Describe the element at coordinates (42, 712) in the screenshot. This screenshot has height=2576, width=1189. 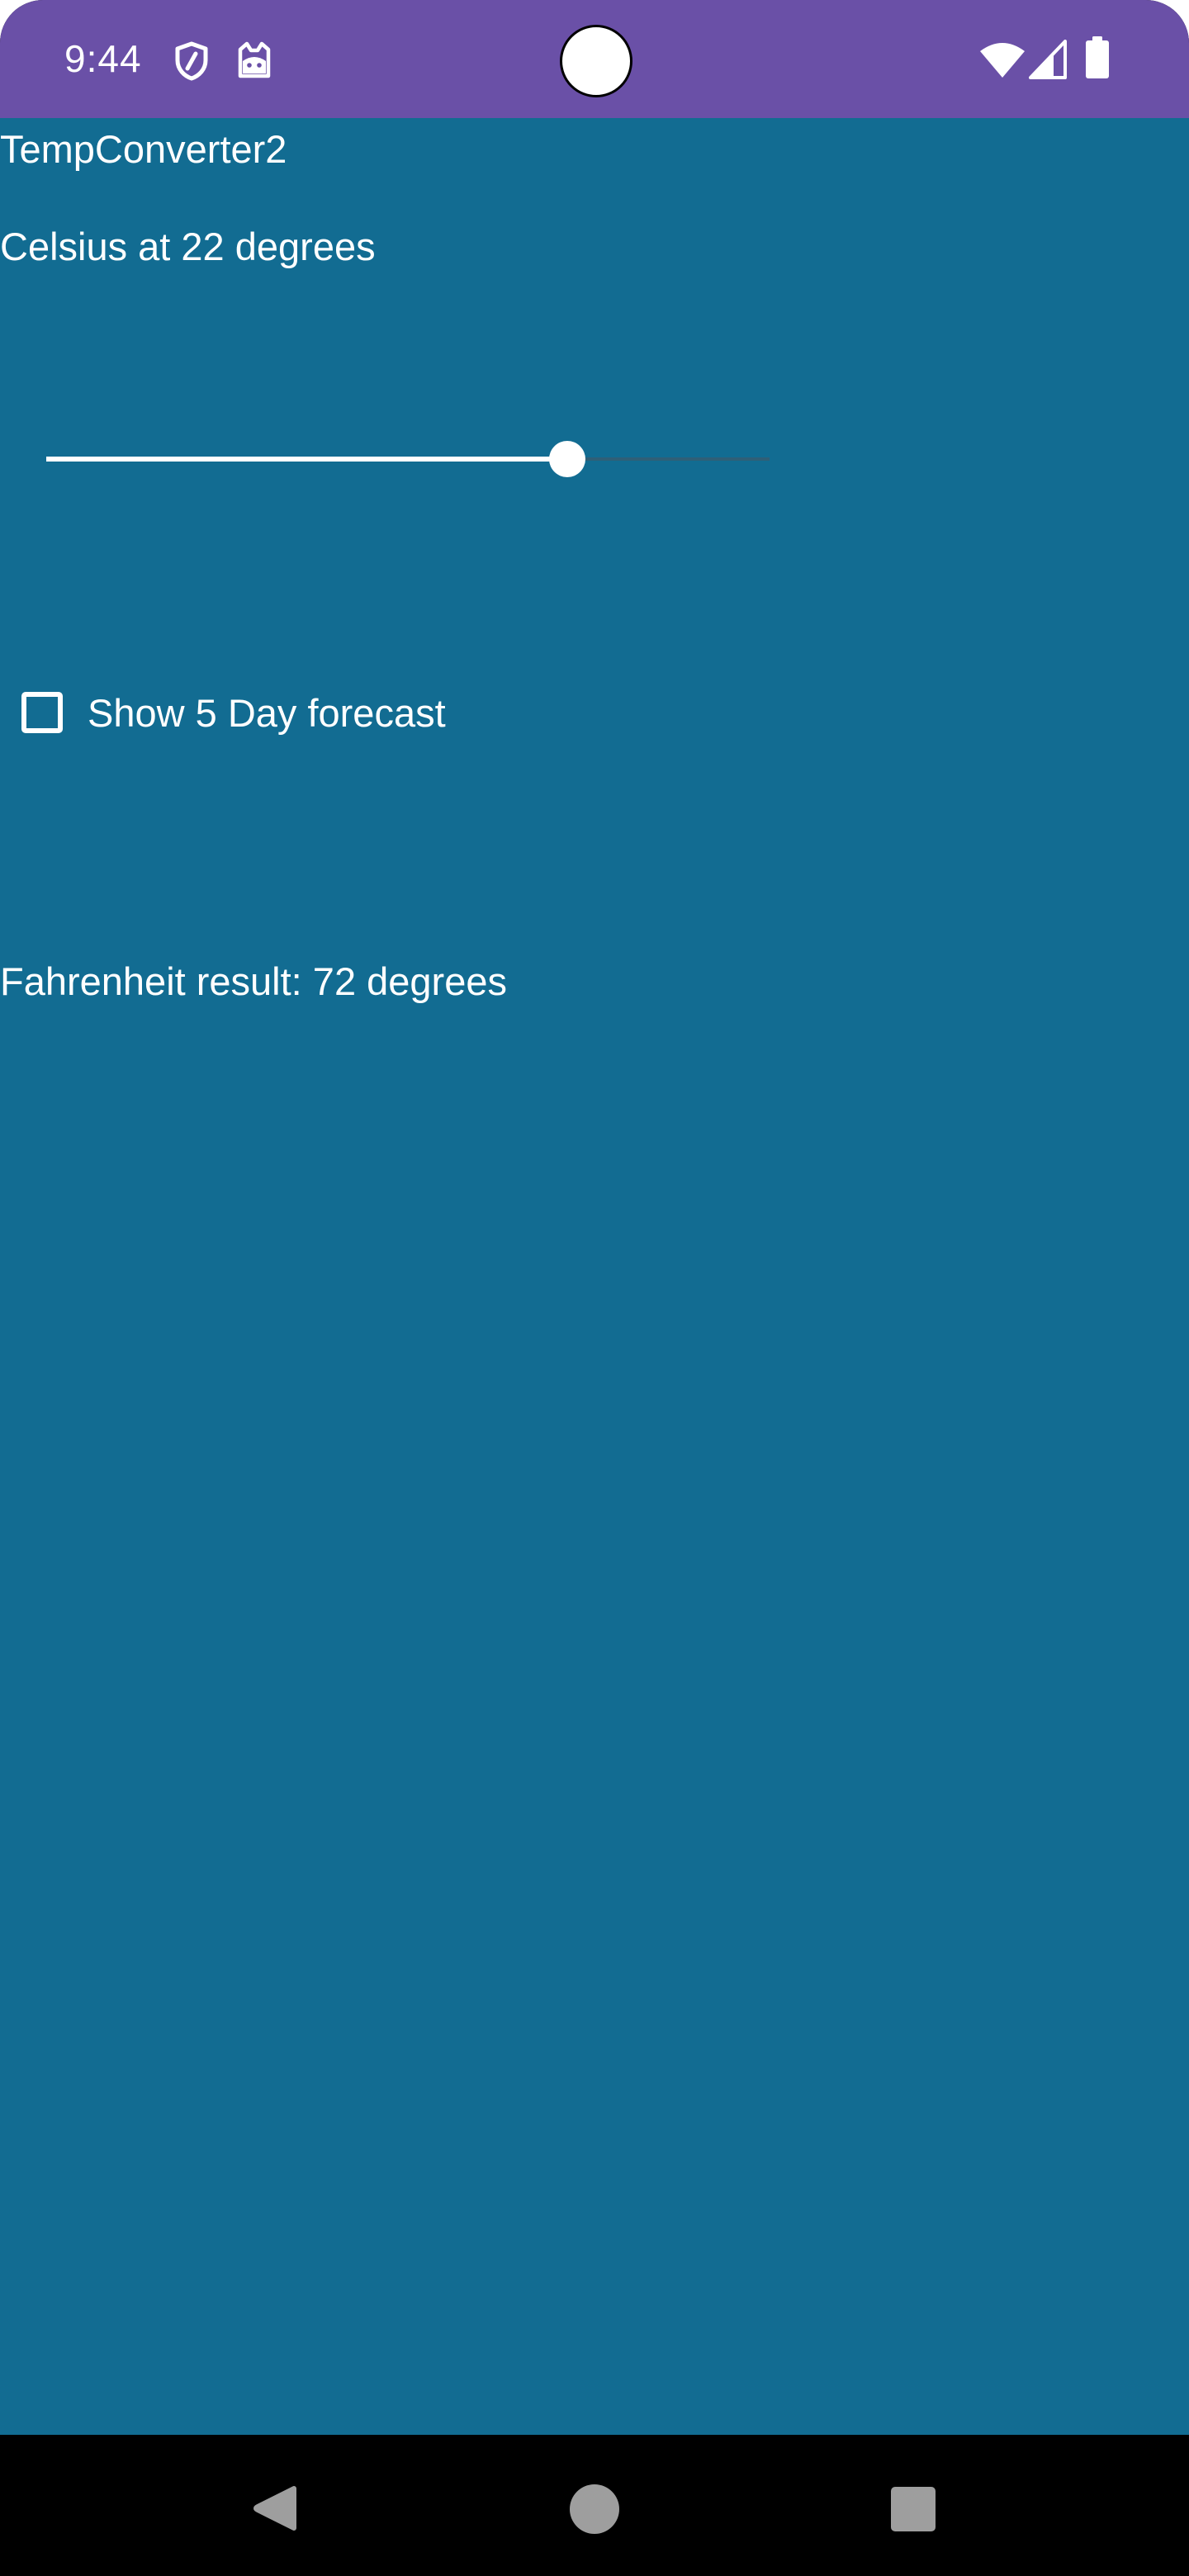
I see `forecast-checkbox` at that location.